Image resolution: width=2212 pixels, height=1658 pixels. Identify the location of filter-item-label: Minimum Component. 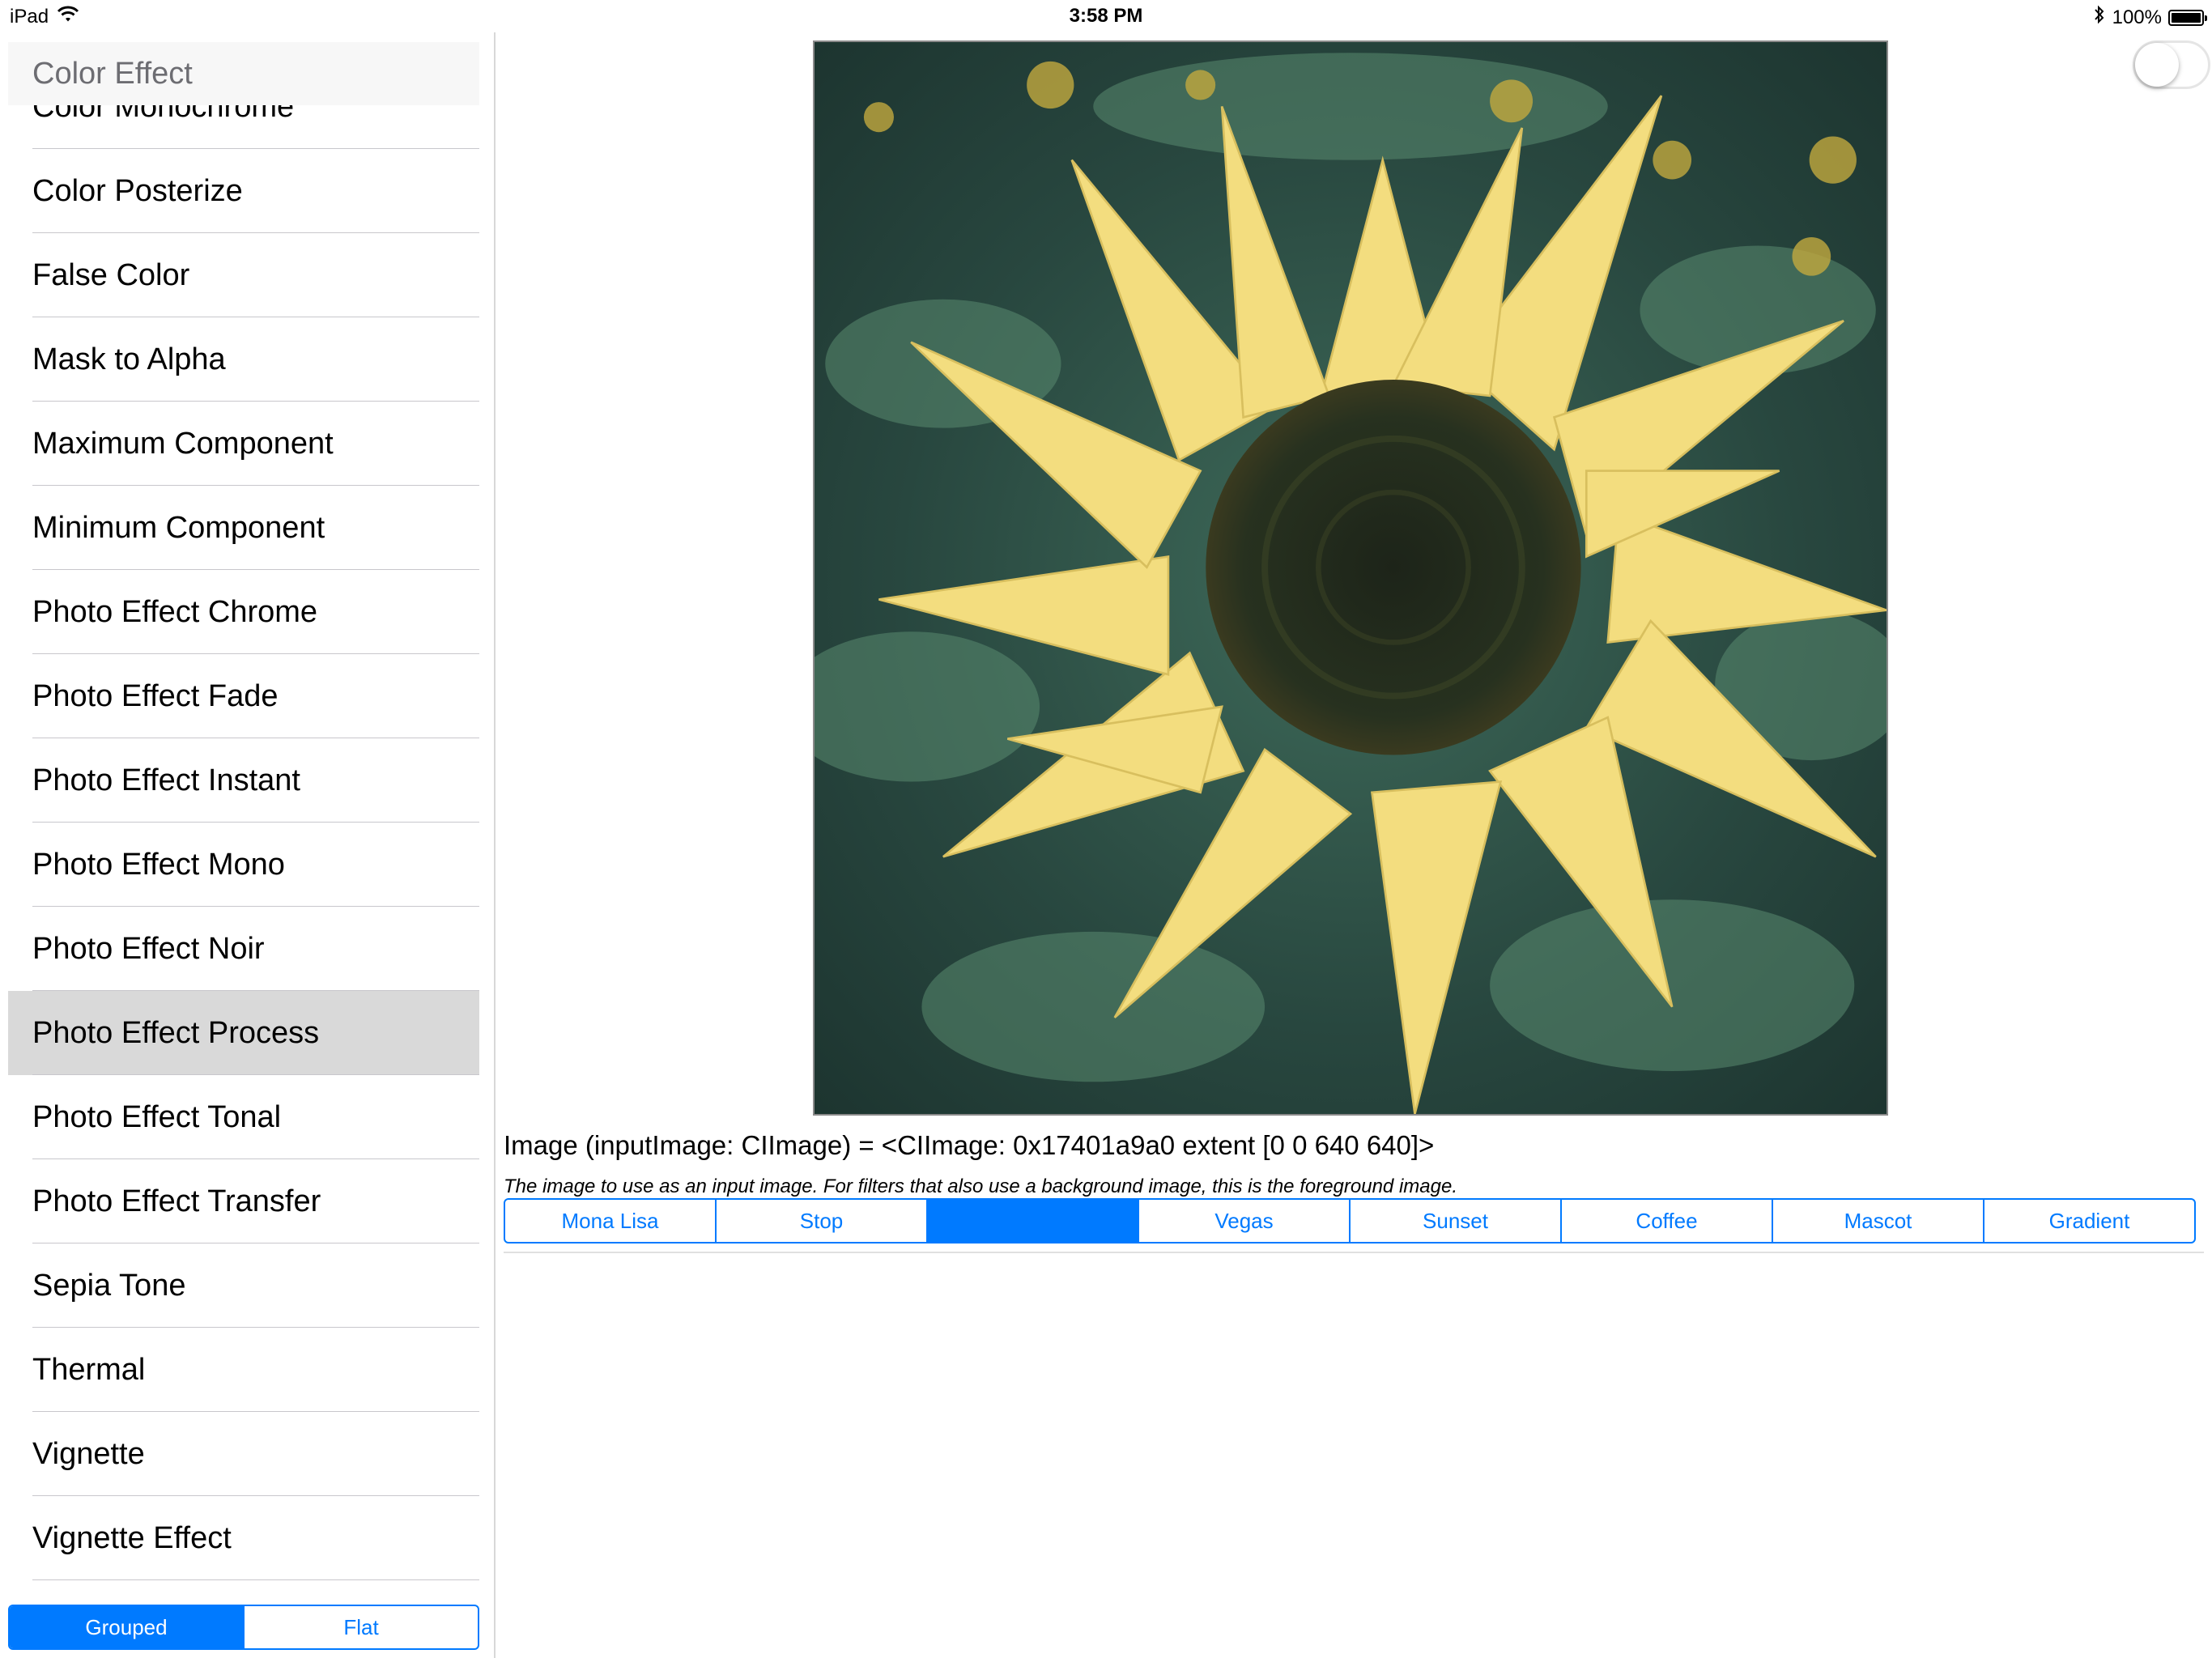
(179, 528).